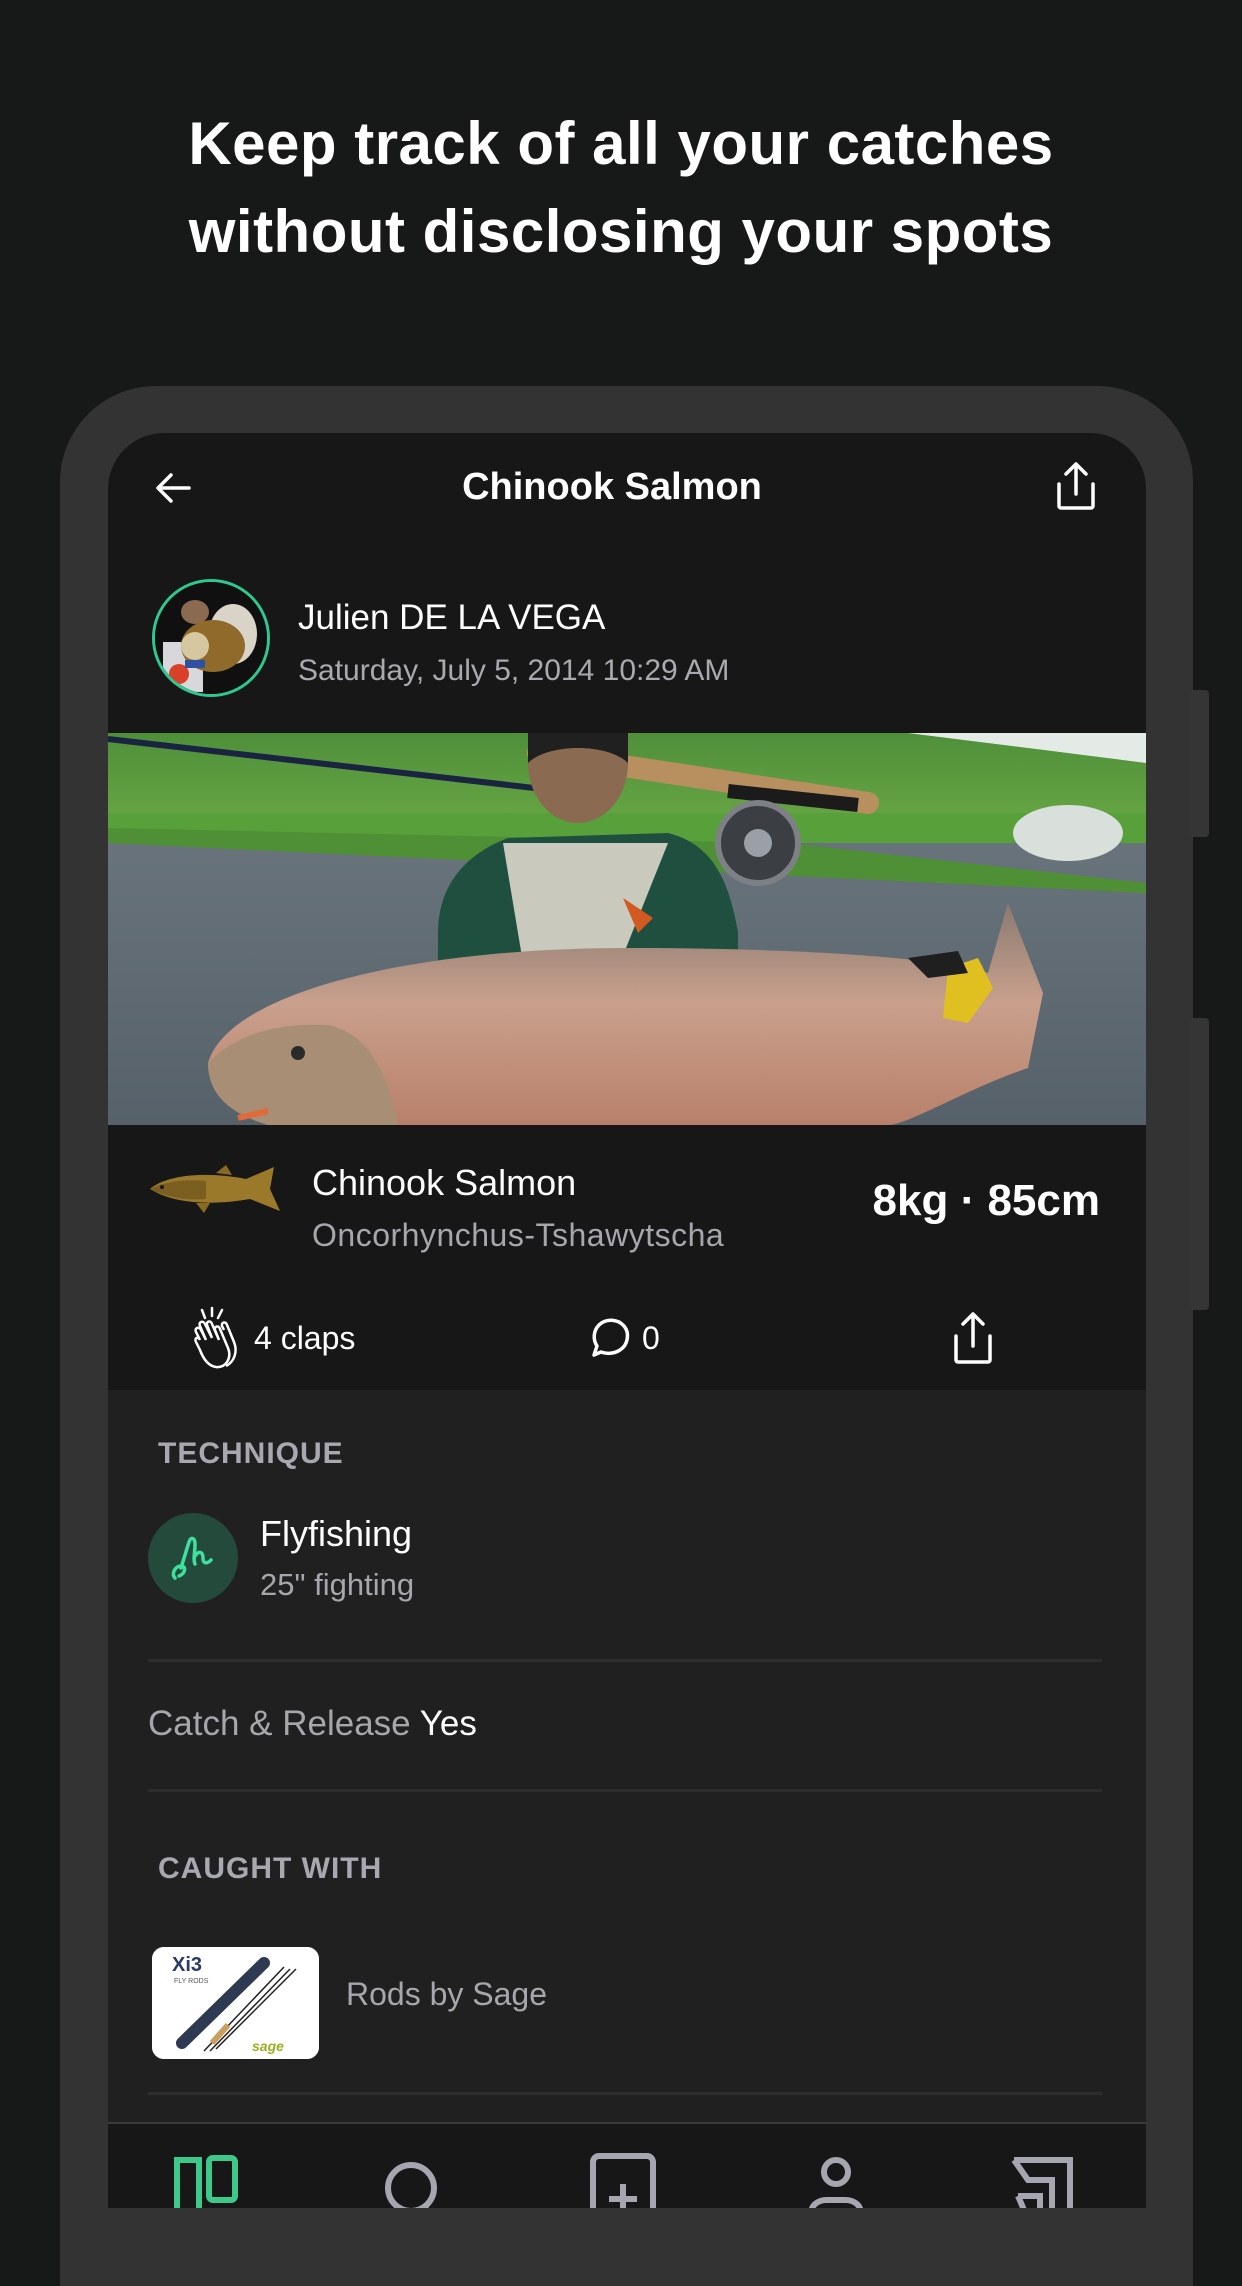 The image size is (1242, 2286). I want to click on map-icon, so click(1042, 2182).